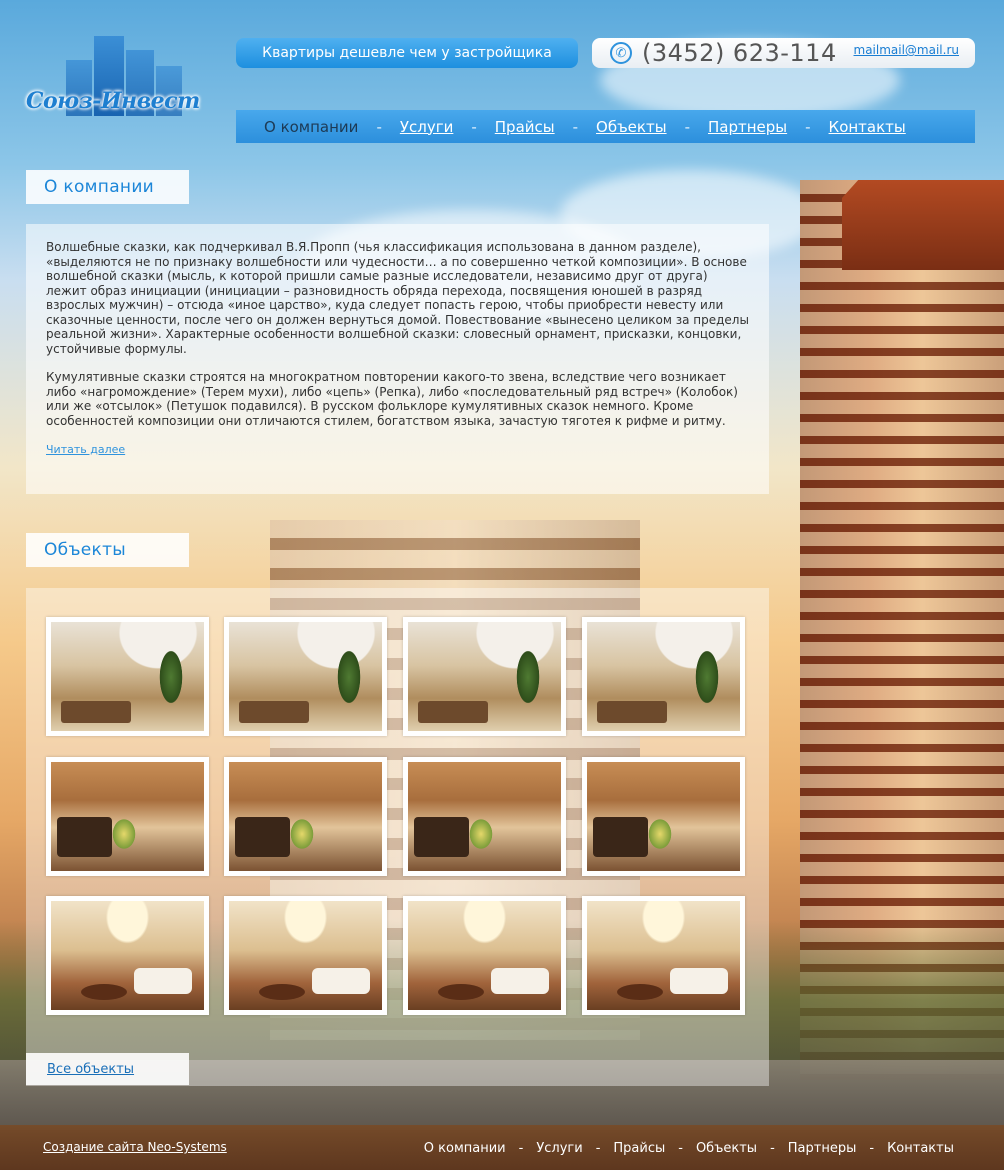 The height and width of the screenshot is (1170, 1004). I want to click on nav-item-about: О компании, so click(311, 127).